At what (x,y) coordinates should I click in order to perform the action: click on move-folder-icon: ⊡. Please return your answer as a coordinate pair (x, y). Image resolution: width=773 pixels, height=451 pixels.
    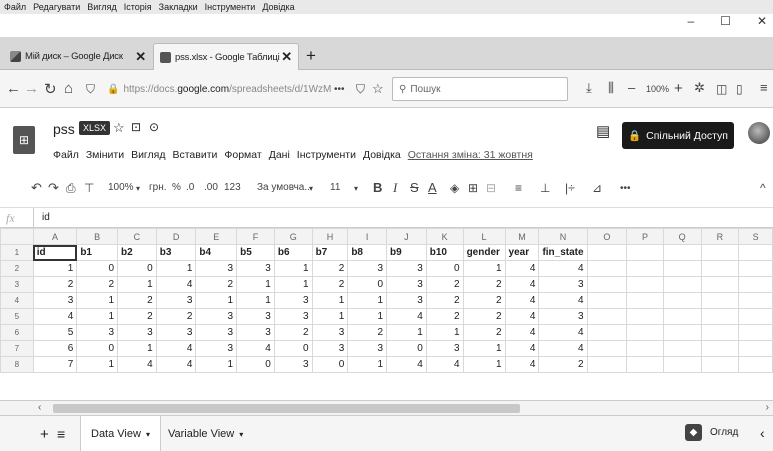
    Looking at the image, I should click on (136, 127).